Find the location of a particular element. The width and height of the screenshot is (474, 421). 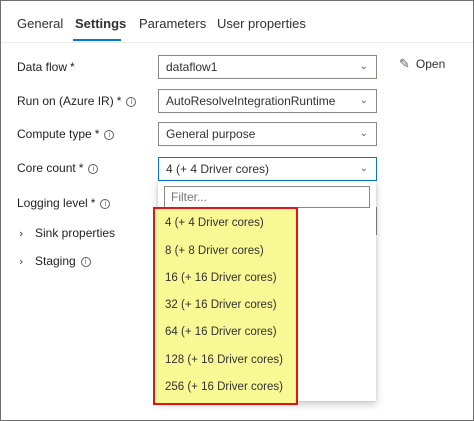

data-flow-select: dataflow1 ⌄ is located at coordinates (267, 67).